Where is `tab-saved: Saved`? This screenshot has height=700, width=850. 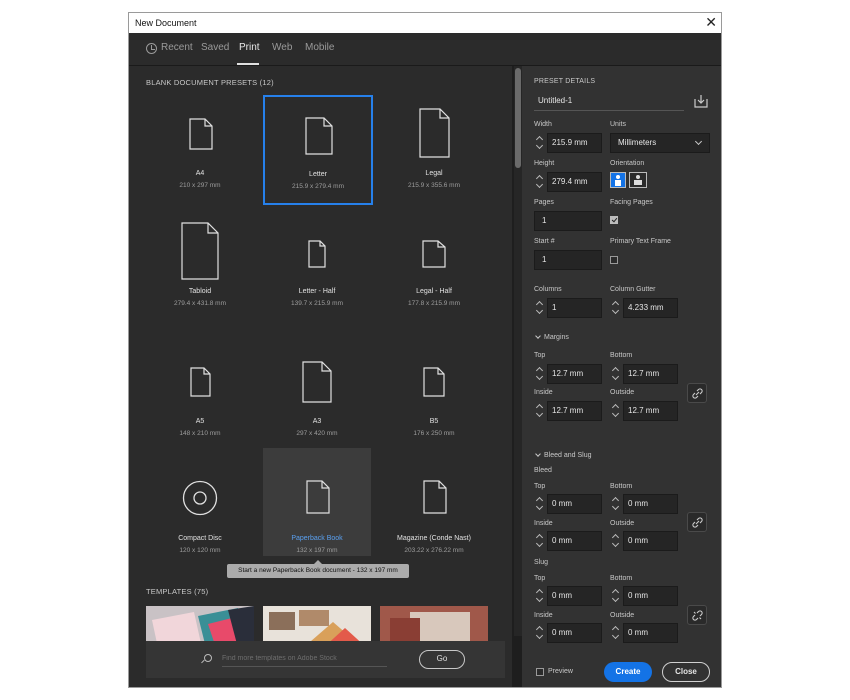 tab-saved: Saved is located at coordinates (215, 47).